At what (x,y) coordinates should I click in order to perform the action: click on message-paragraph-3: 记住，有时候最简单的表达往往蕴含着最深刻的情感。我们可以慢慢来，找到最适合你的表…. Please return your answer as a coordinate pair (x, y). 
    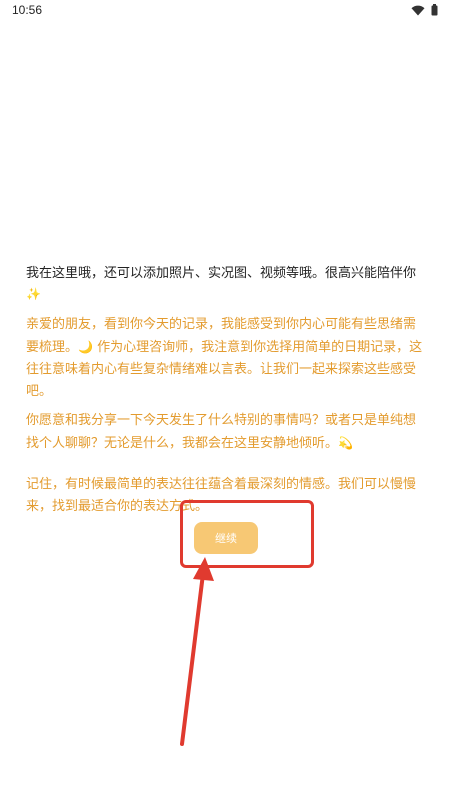
    Looking at the image, I should click on (226, 496).